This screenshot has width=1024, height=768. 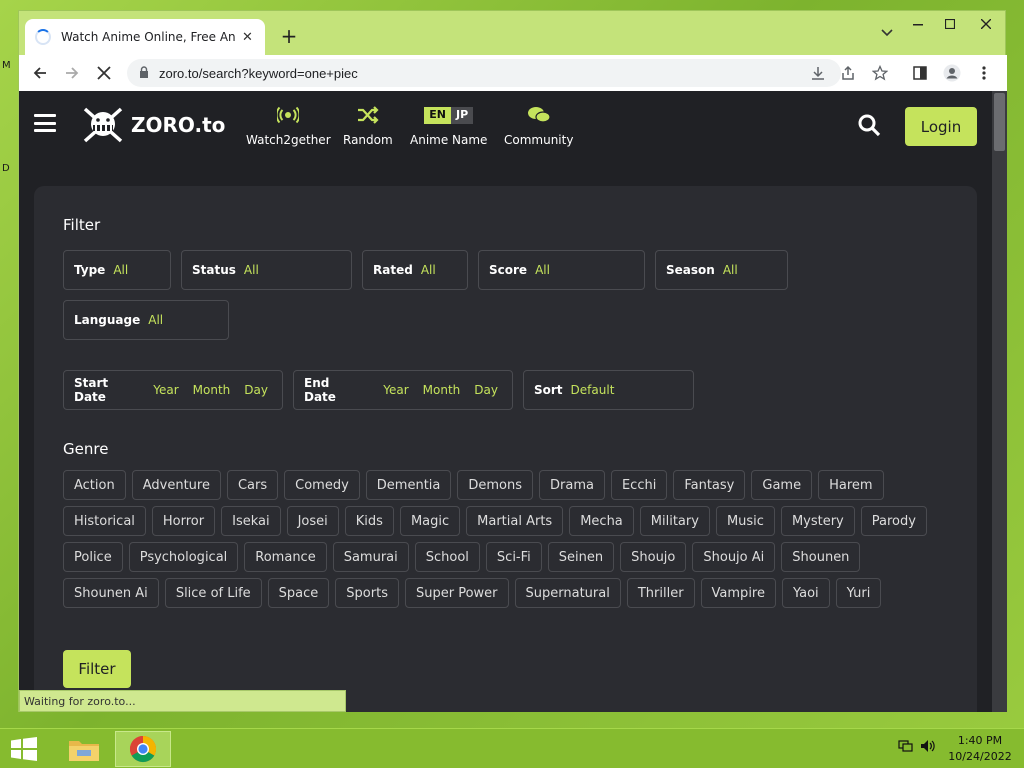 I want to click on genre-chip: Horror, so click(x=183, y=521).